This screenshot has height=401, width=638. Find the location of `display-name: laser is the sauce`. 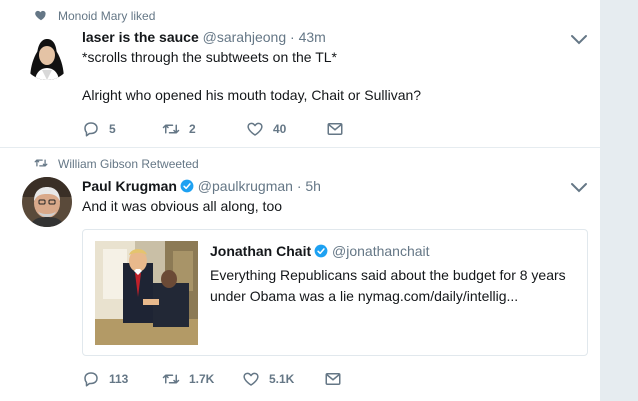

display-name: laser is the sauce is located at coordinates (140, 37).